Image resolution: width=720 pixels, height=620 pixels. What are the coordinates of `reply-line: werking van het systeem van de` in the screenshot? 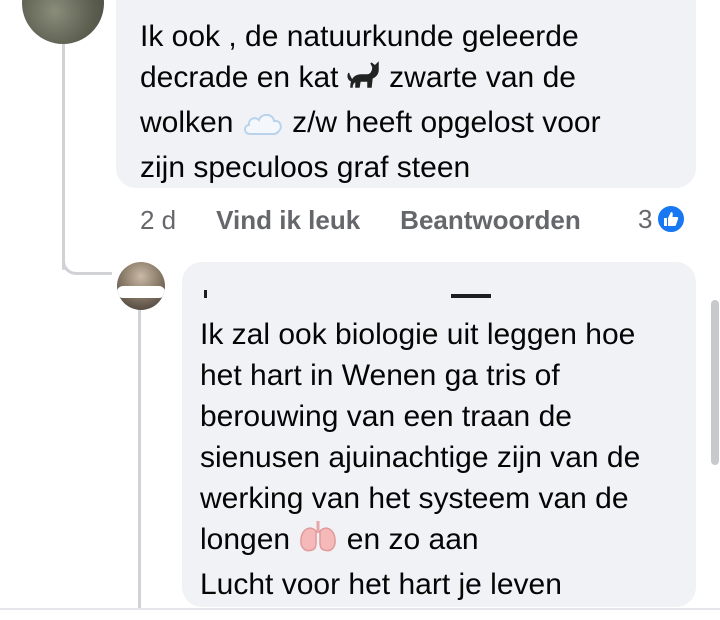 It's located at (414, 498).